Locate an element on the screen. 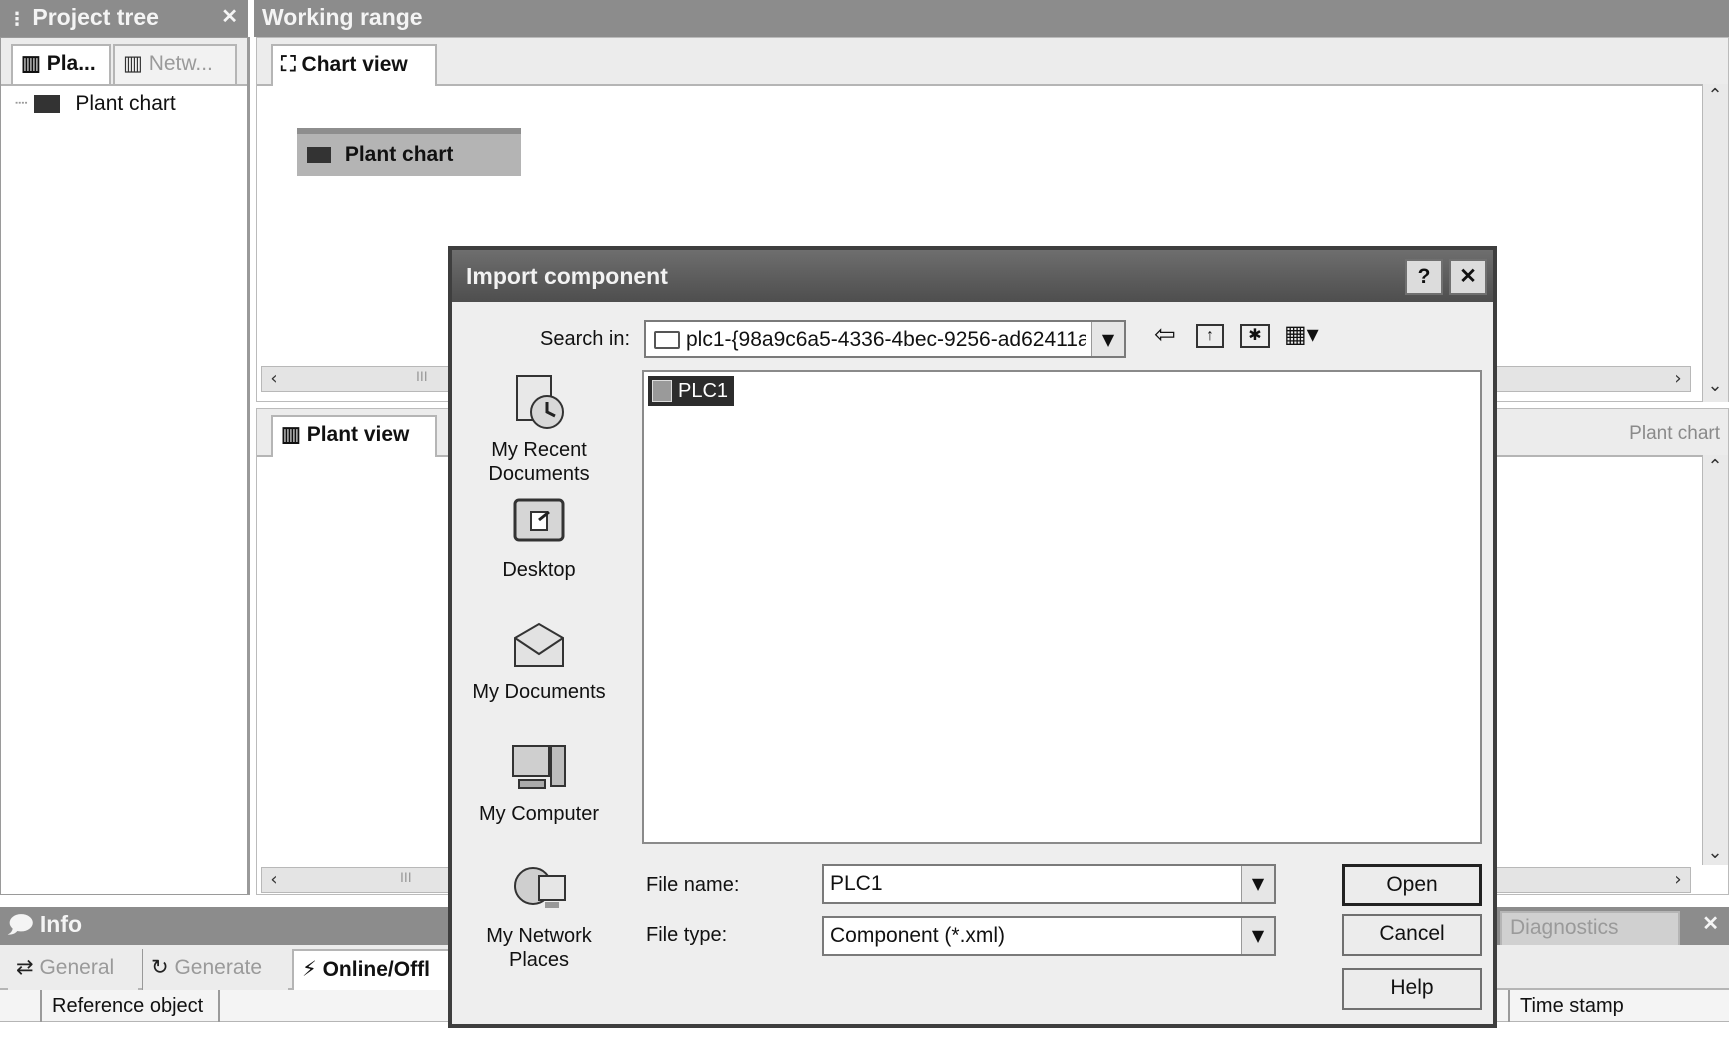 The image size is (1729, 1058). network-places-icon is located at coordinates (540, 887).